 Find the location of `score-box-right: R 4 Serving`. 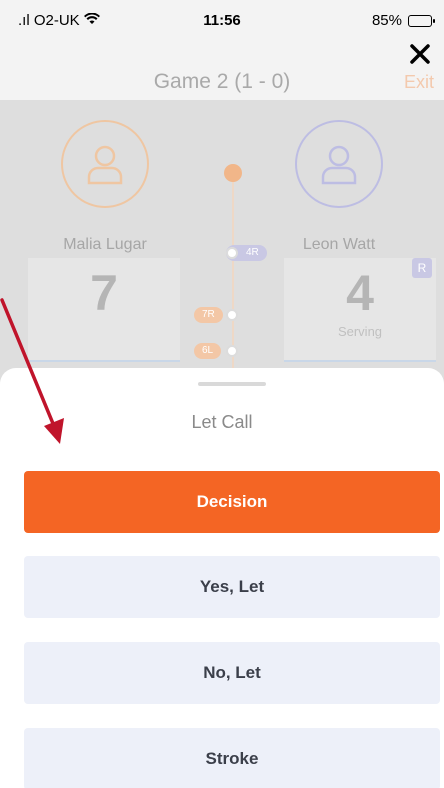

score-box-right: R 4 Serving is located at coordinates (360, 310).